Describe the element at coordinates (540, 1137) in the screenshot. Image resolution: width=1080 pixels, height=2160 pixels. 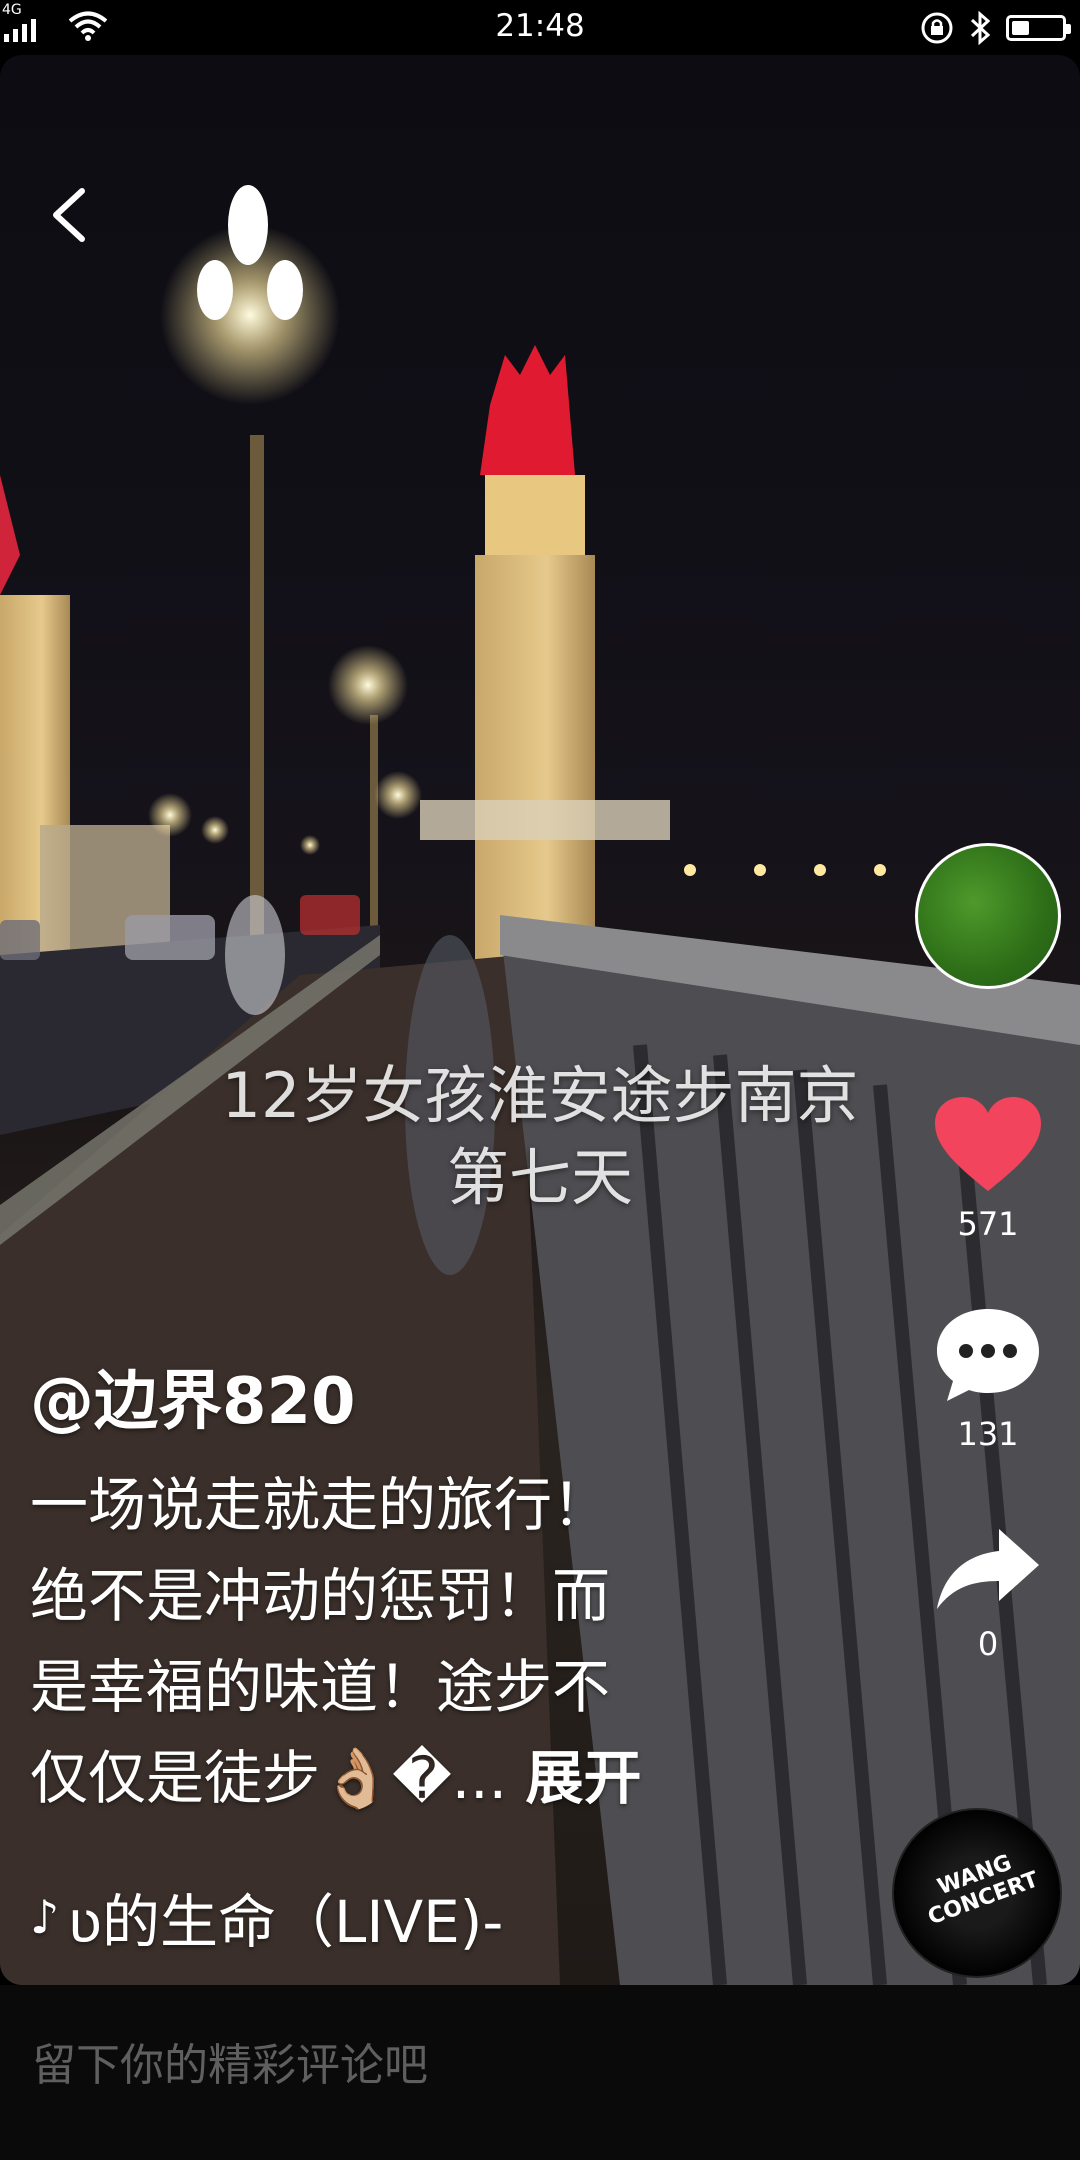
I see `video-overlay-title: 12岁女孩淮安途步南京 第七天` at that location.